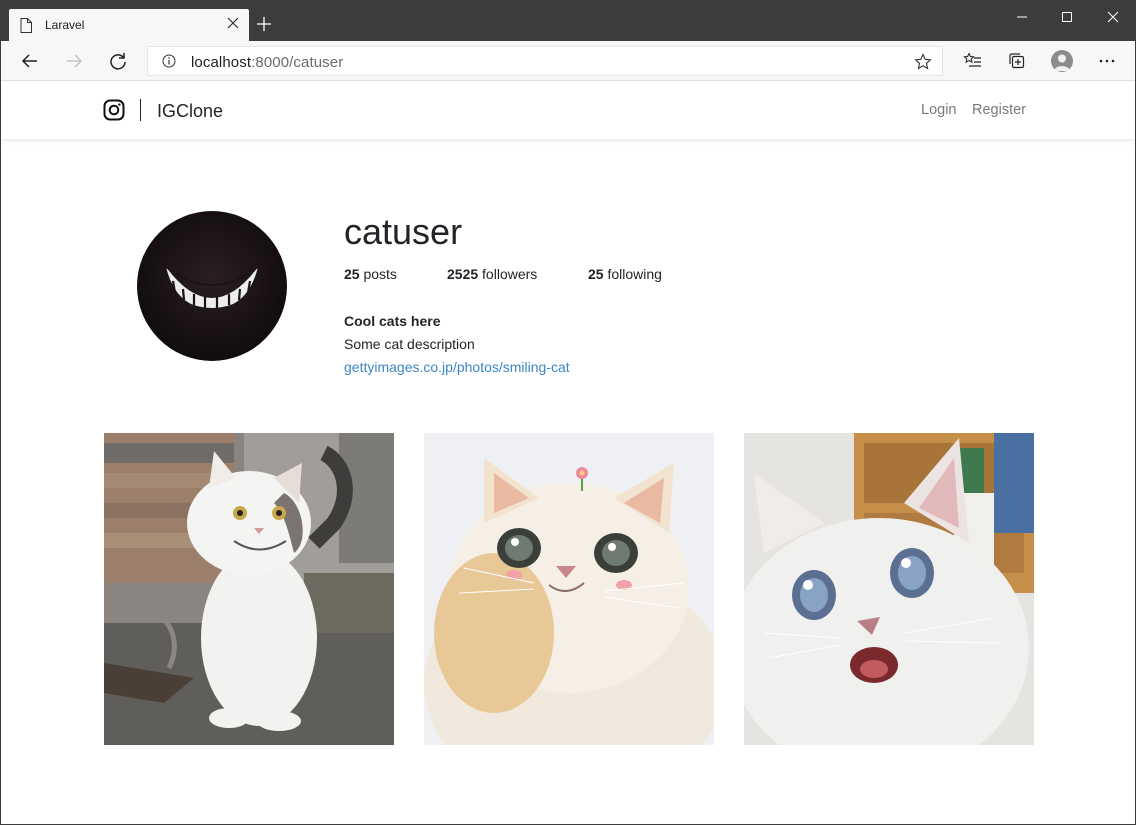 Image resolution: width=1136 pixels, height=825 pixels. What do you see at coordinates (409, 344) in the screenshot?
I see `bio-description: Some cat description` at bounding box center [409, 344].